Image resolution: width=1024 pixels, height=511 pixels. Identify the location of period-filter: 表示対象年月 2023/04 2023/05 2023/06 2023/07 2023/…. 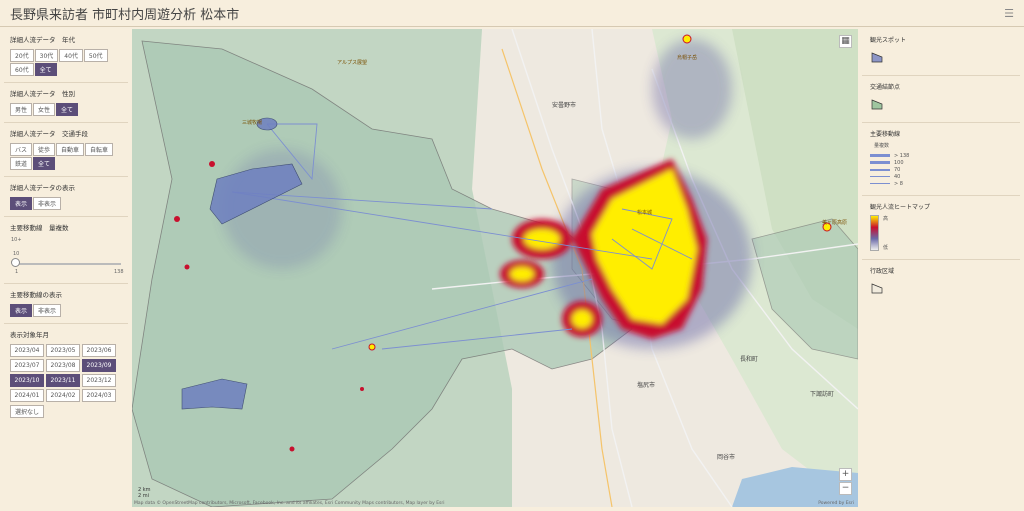
(66, 374).